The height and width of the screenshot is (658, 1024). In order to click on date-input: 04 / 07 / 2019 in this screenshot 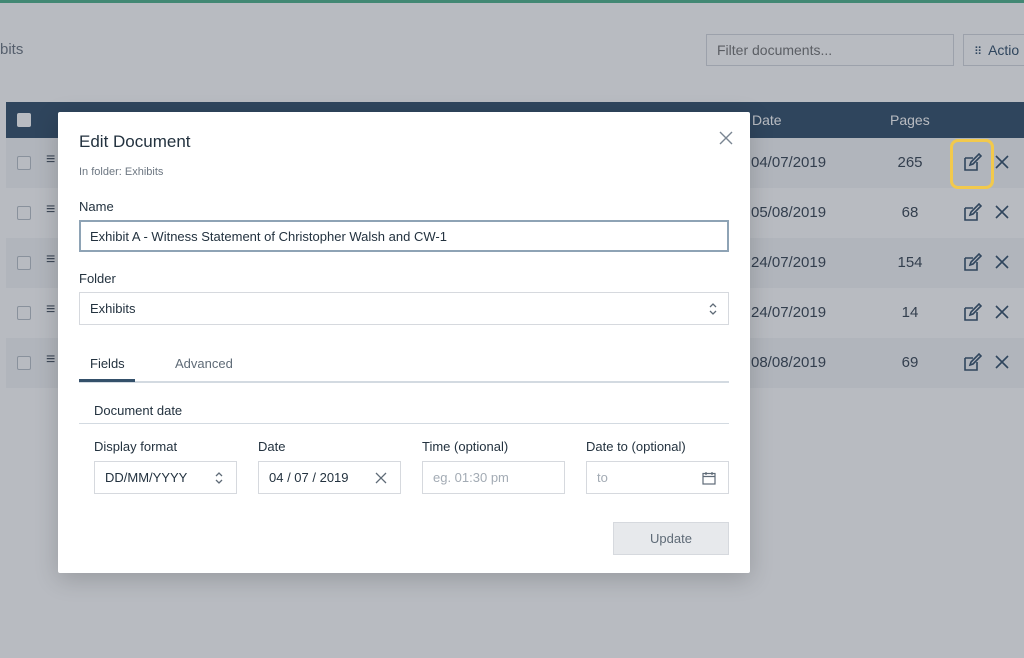, I will do `click(329, 477)`.